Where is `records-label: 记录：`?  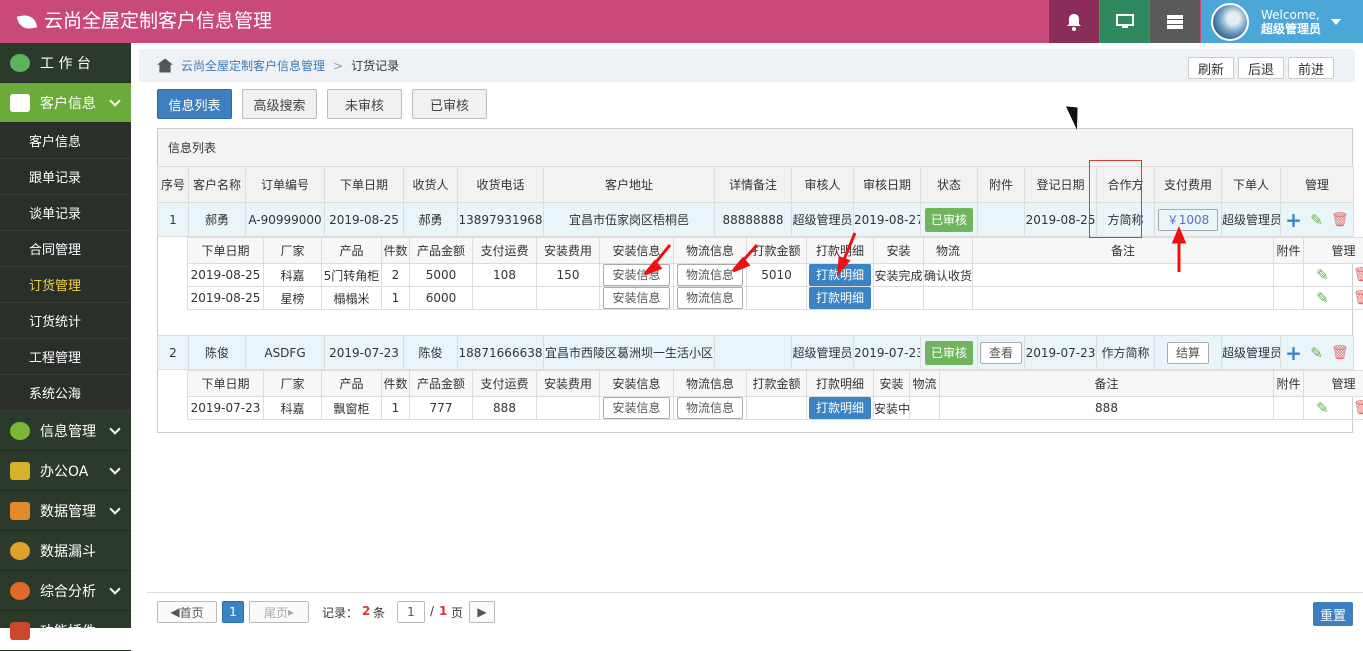 records-label: 记录： is located at coordinates (340, 612).